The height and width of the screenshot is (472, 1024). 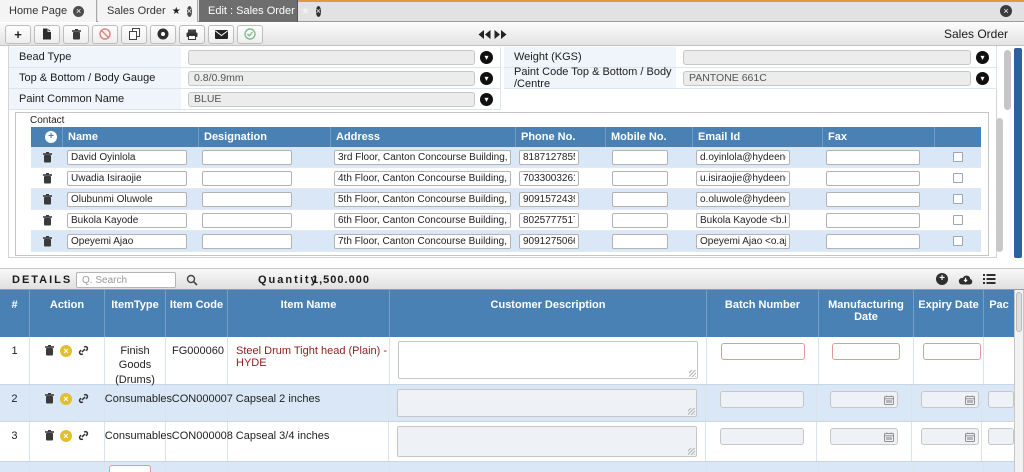 What do you see at coordinates (1019, 381) in the screenshot?
I see `items-scrollbar` at bounding box center [1019, 381].